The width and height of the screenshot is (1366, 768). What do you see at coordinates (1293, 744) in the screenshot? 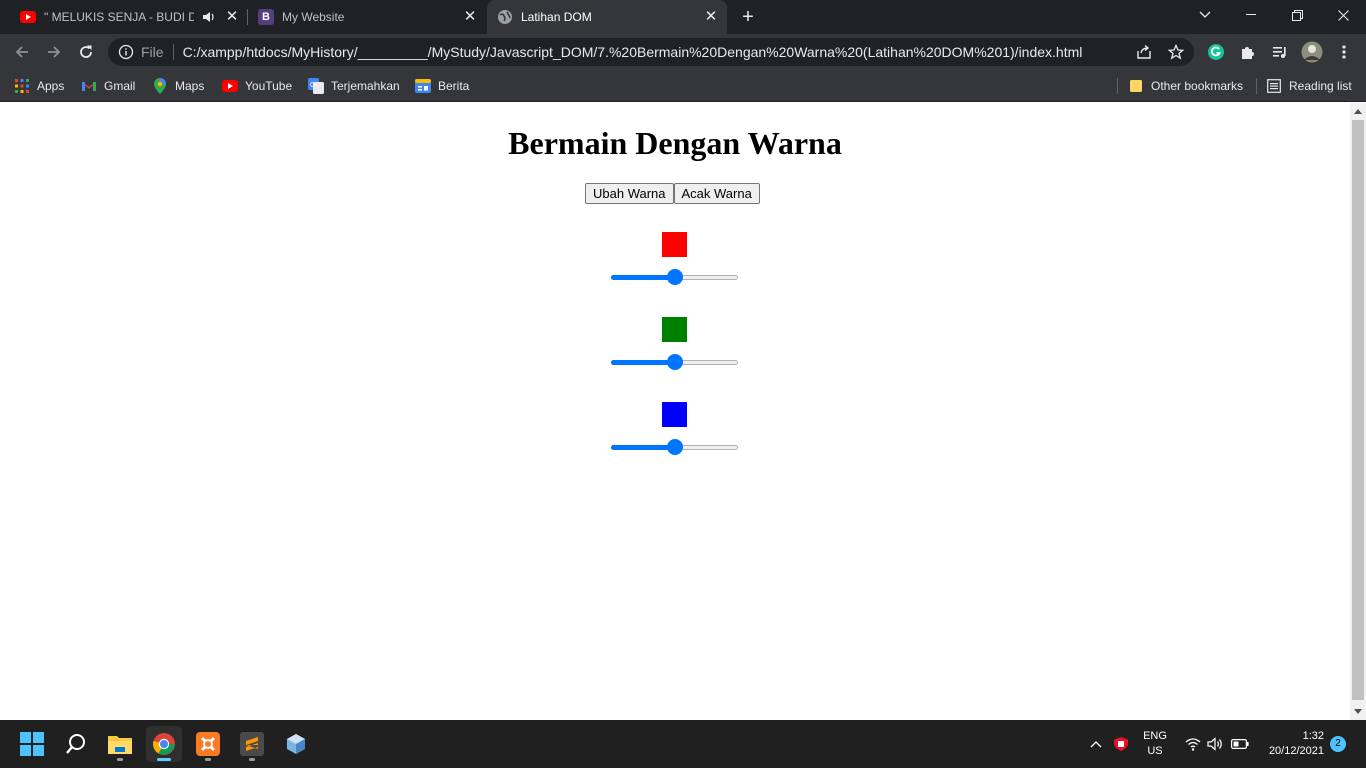
I see `system-clock: 1:32 20/12/2021` at bounding box center [1293, 744].